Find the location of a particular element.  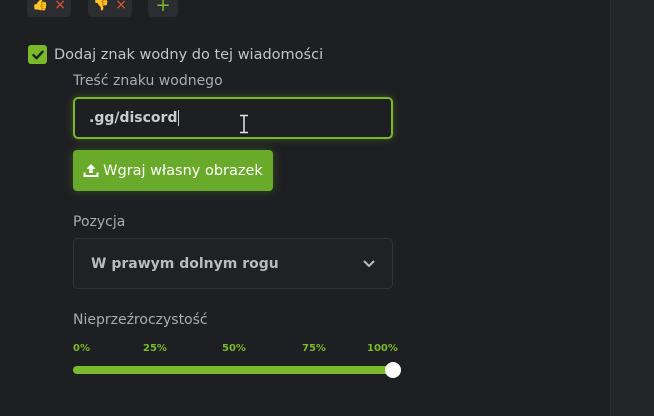

opacity-tick-25: 25% is located at coordinates (155, 348).